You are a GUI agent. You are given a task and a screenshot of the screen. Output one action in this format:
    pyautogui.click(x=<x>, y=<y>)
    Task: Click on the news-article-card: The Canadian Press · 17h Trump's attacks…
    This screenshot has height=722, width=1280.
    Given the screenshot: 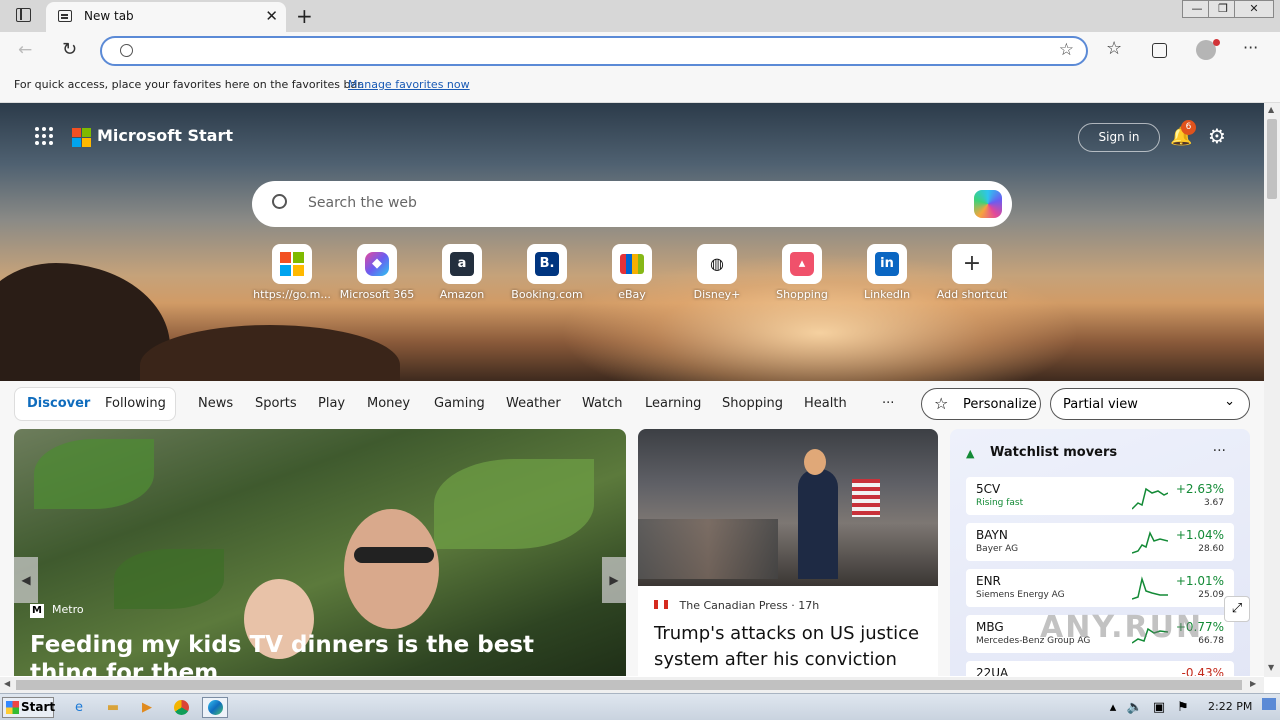 What is the action you would take?
    pyautogui.click(x=788, y=552)
    